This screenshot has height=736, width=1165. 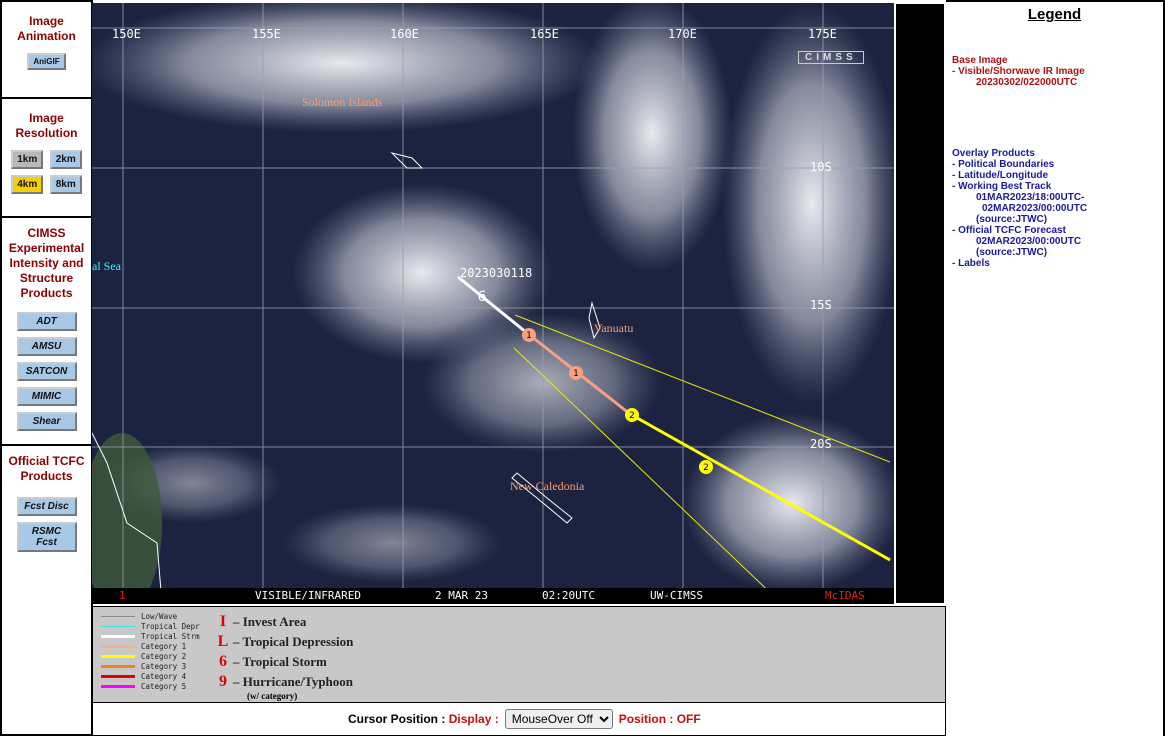 What do you see at coordinates (46, 158) in the screenshot?
I see `resolution-section: Image Resolution 1km 2km 4km 8km` at bounding box center [46, 158].